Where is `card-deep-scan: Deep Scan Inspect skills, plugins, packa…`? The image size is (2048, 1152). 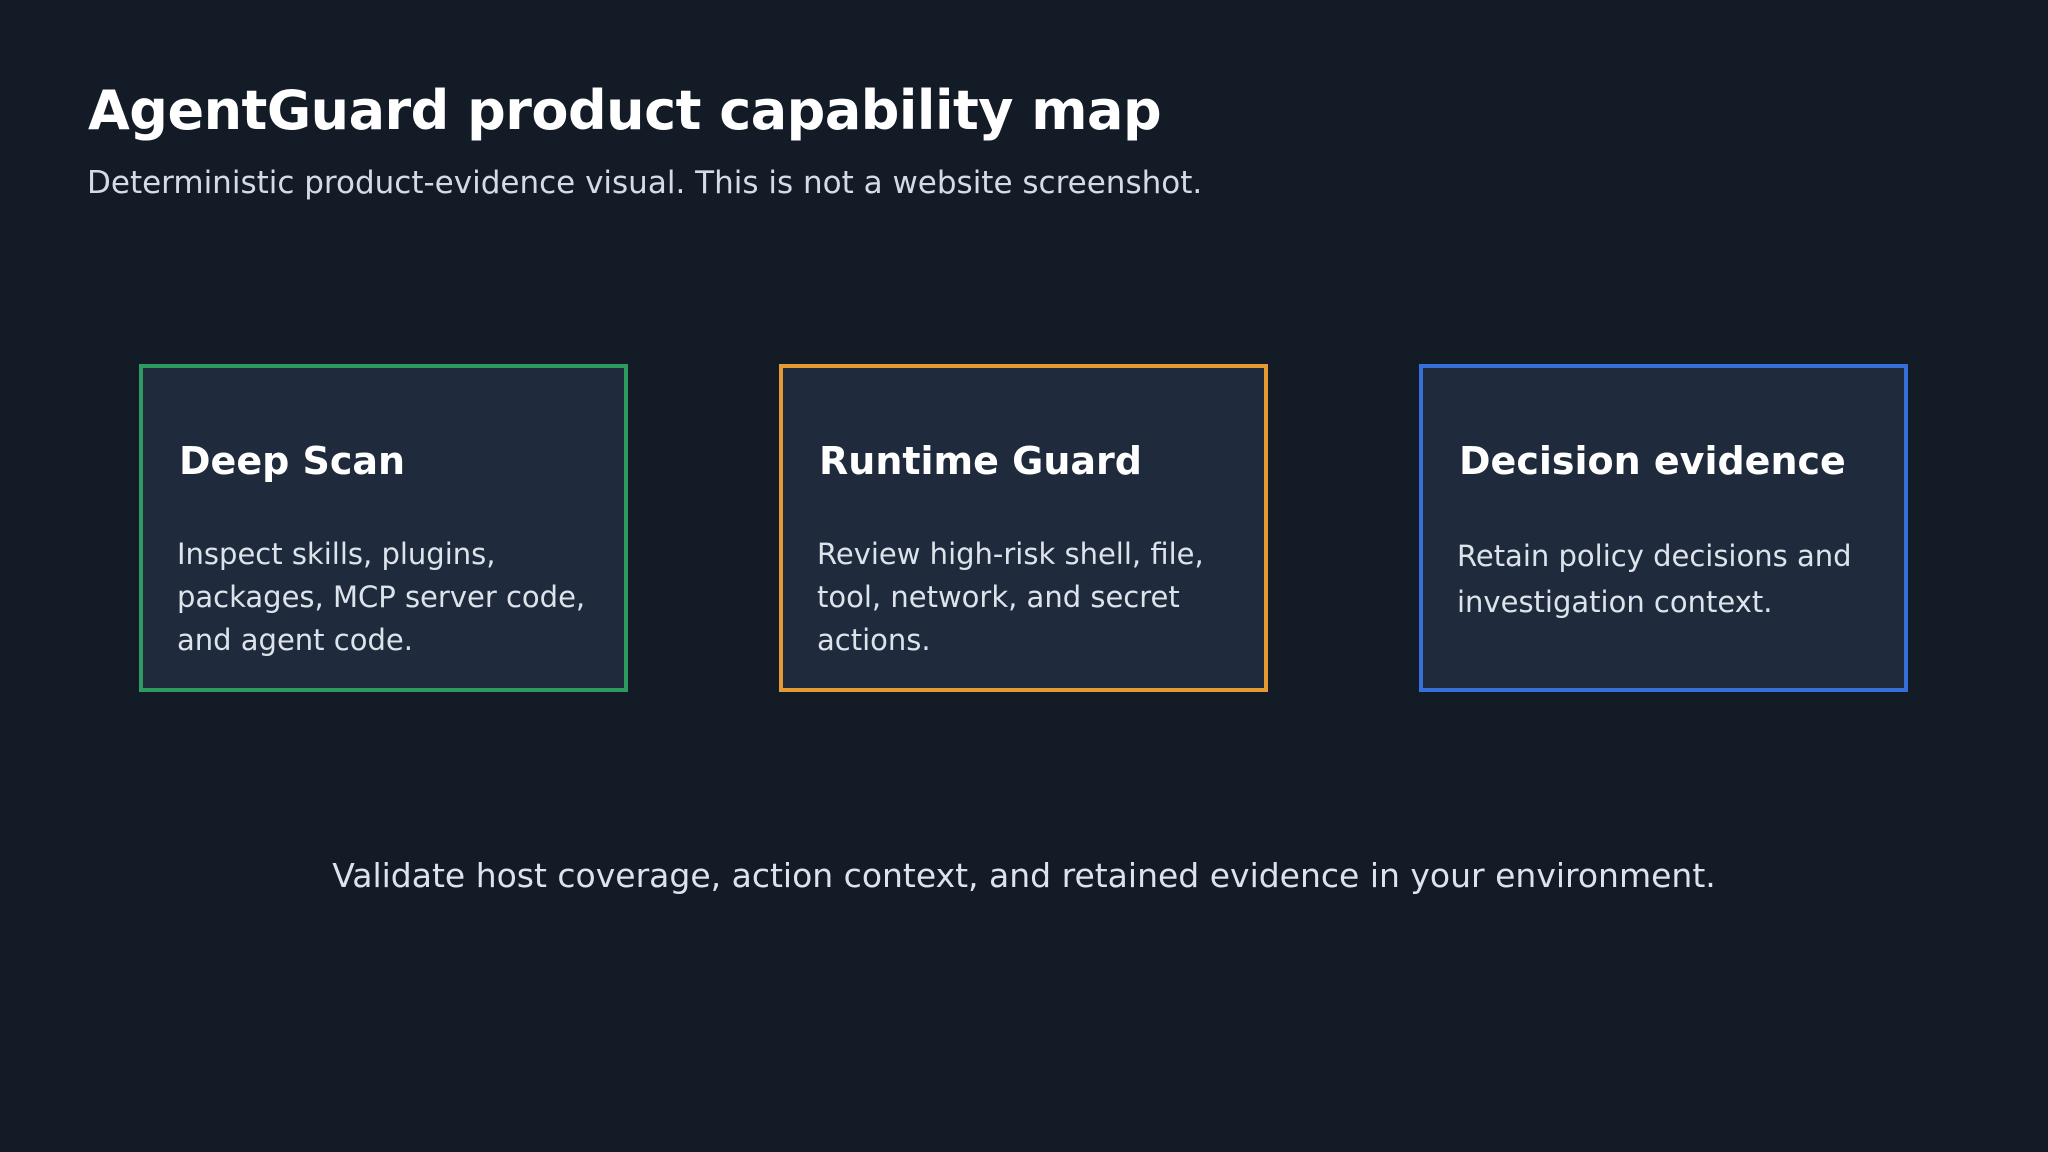 card-deep-scan: Deep Scan Inspect skills, plugins, packa… is located at coordinates (383, 528).